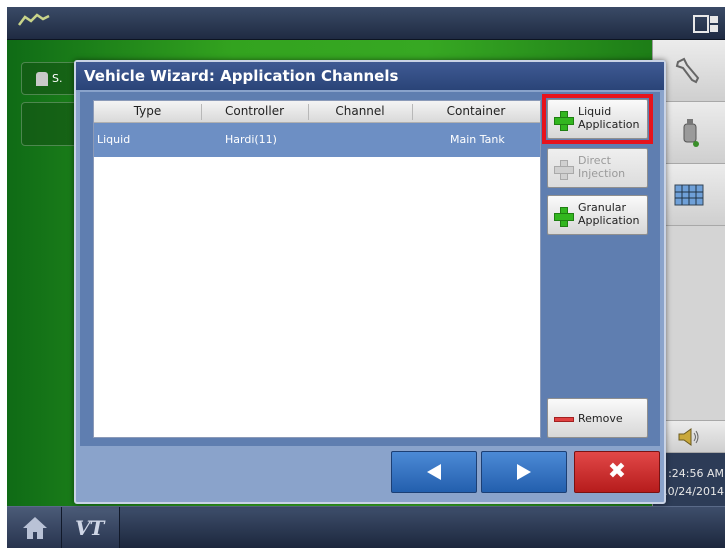 The height and width of the screenshot is (548, 725). I want to click on back-button, so click(434, 472).